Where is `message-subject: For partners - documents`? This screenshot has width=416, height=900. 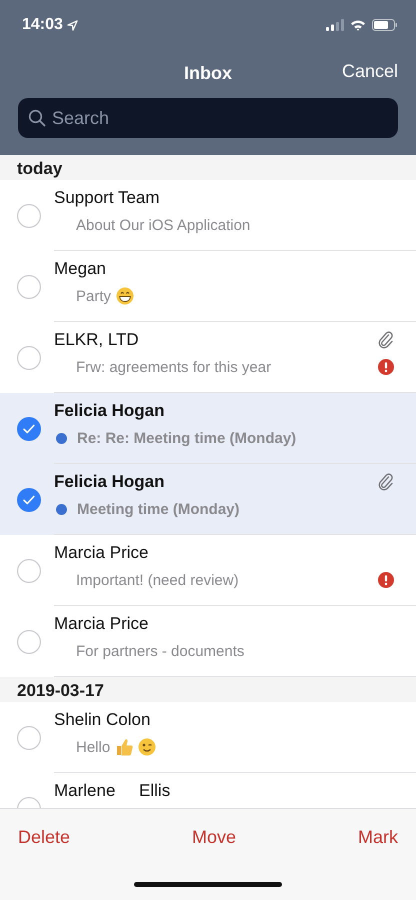 message-subject: For partners - documents is located at coordinates (160, 651).